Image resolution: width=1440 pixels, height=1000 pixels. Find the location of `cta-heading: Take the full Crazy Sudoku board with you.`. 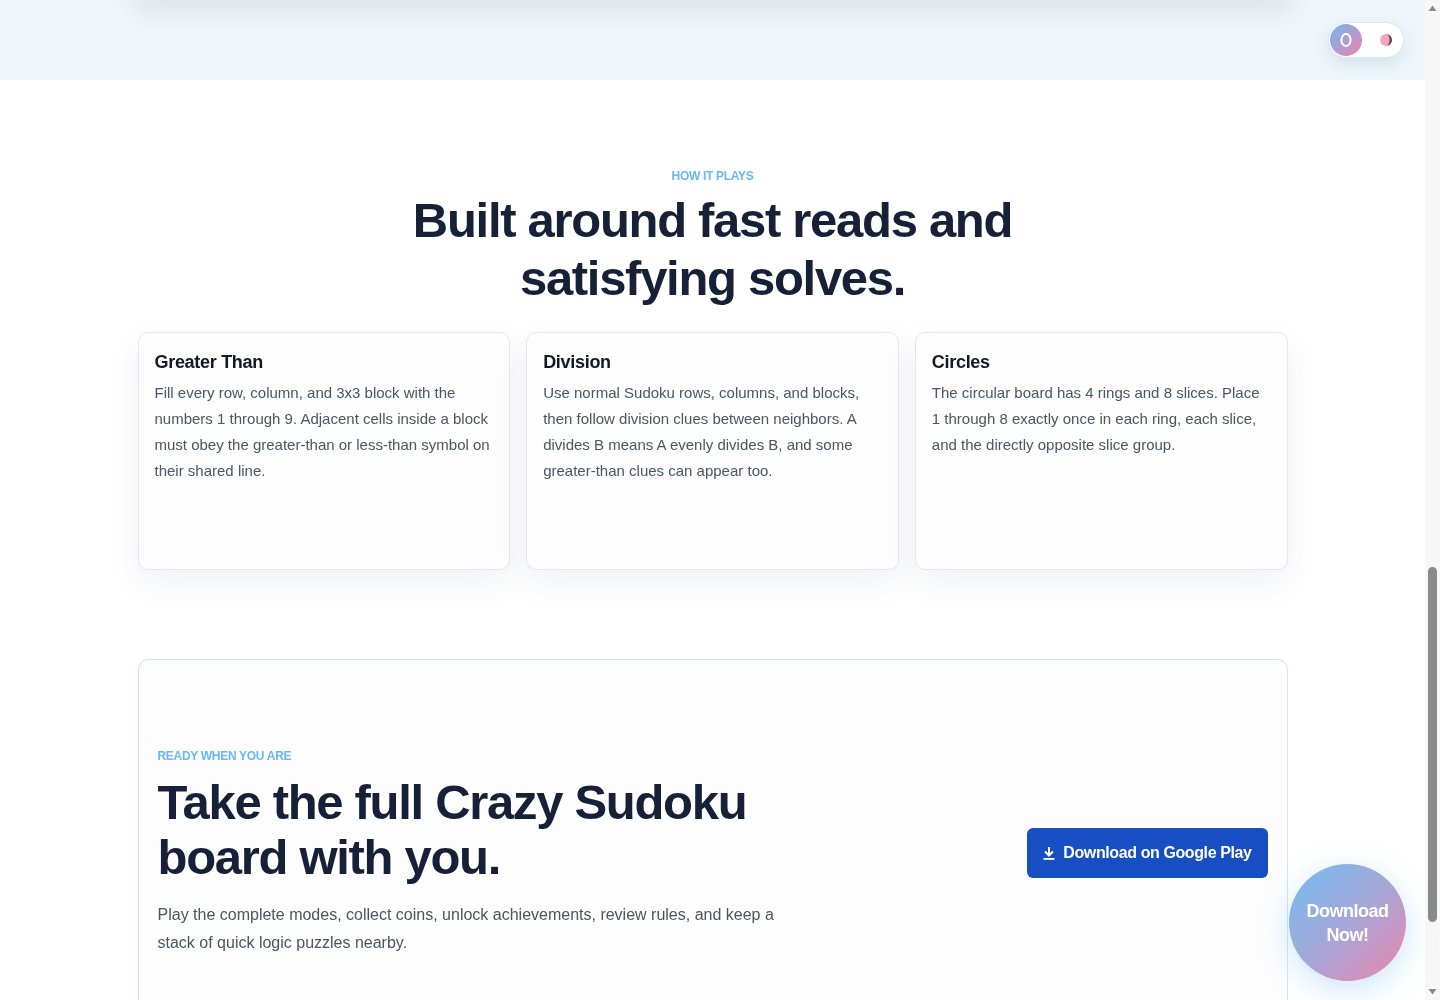

cta-heading: Take the full Crazy Sudoku board with you. is located at coordinates (452, 830).